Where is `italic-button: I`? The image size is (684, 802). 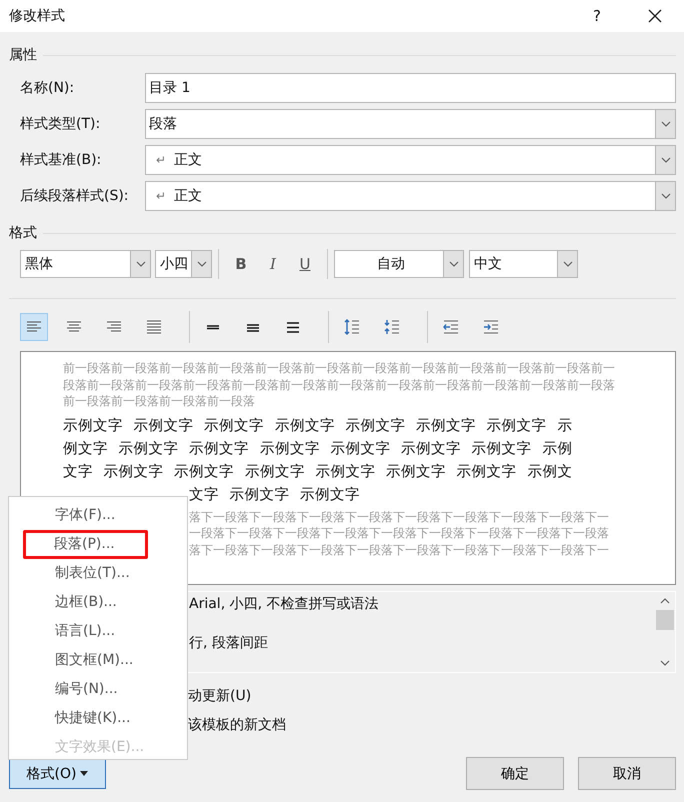
italic-button: I is located at coordinates (273, 264).